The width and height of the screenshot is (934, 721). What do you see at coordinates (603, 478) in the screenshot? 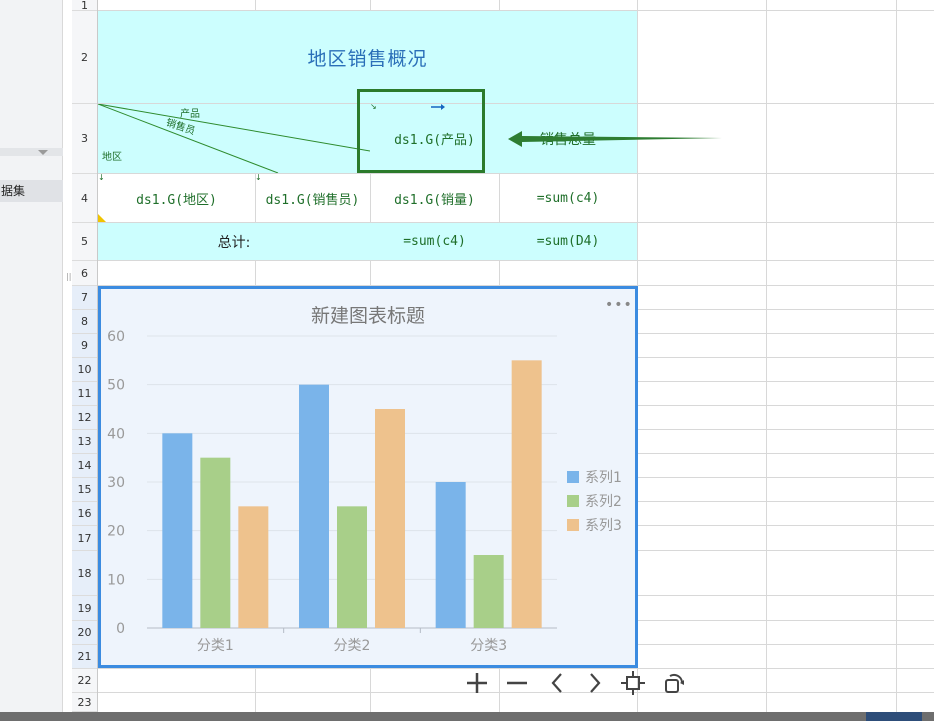
I see `legend-label: 系列1` at bounding box center [603, 478].